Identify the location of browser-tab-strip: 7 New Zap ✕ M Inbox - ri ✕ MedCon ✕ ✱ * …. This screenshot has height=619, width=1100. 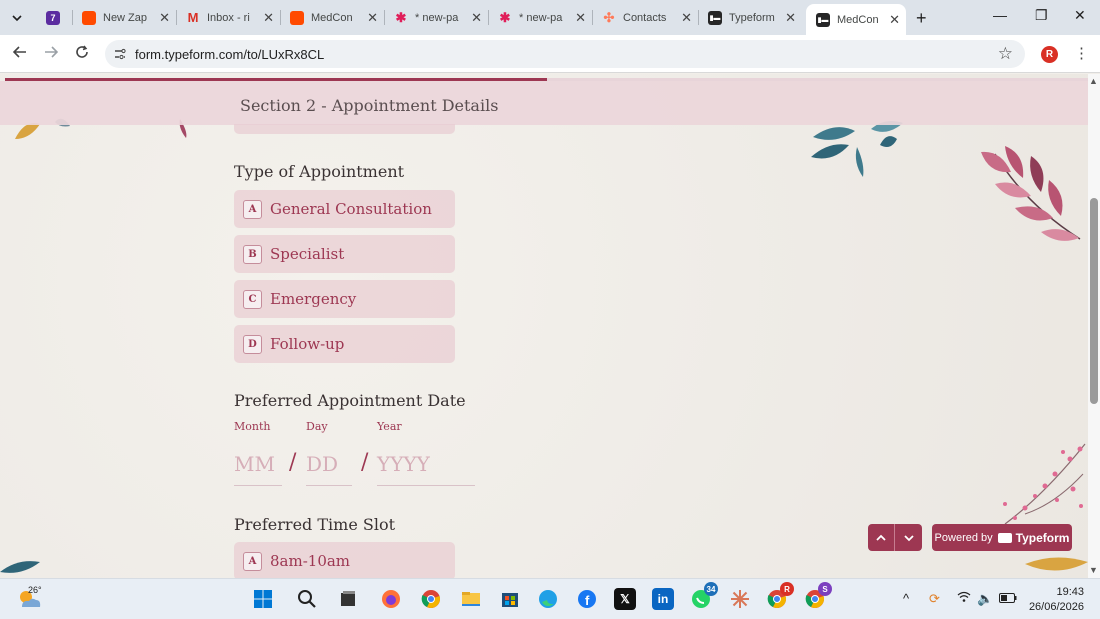
(550, 17).